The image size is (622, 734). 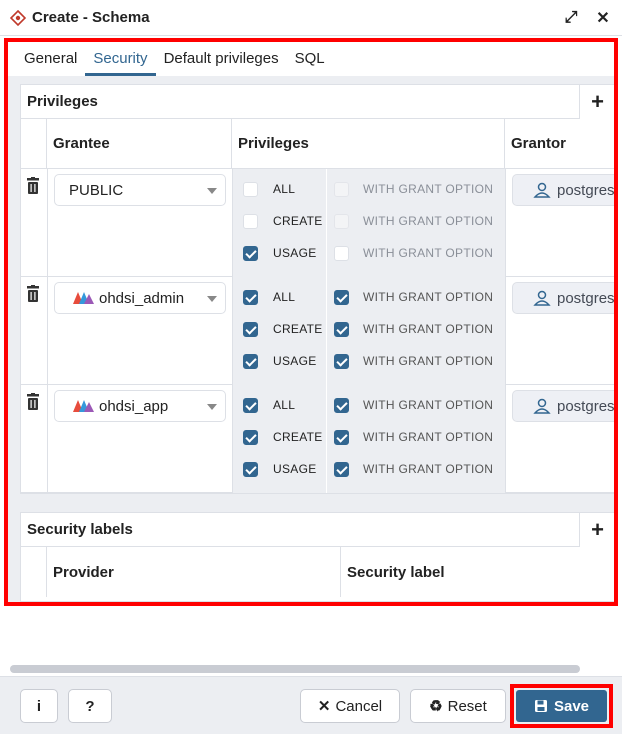 I want to click on dialog-titlebar: Create - Schema ⤢ ✕, so click(x=311, y=18).